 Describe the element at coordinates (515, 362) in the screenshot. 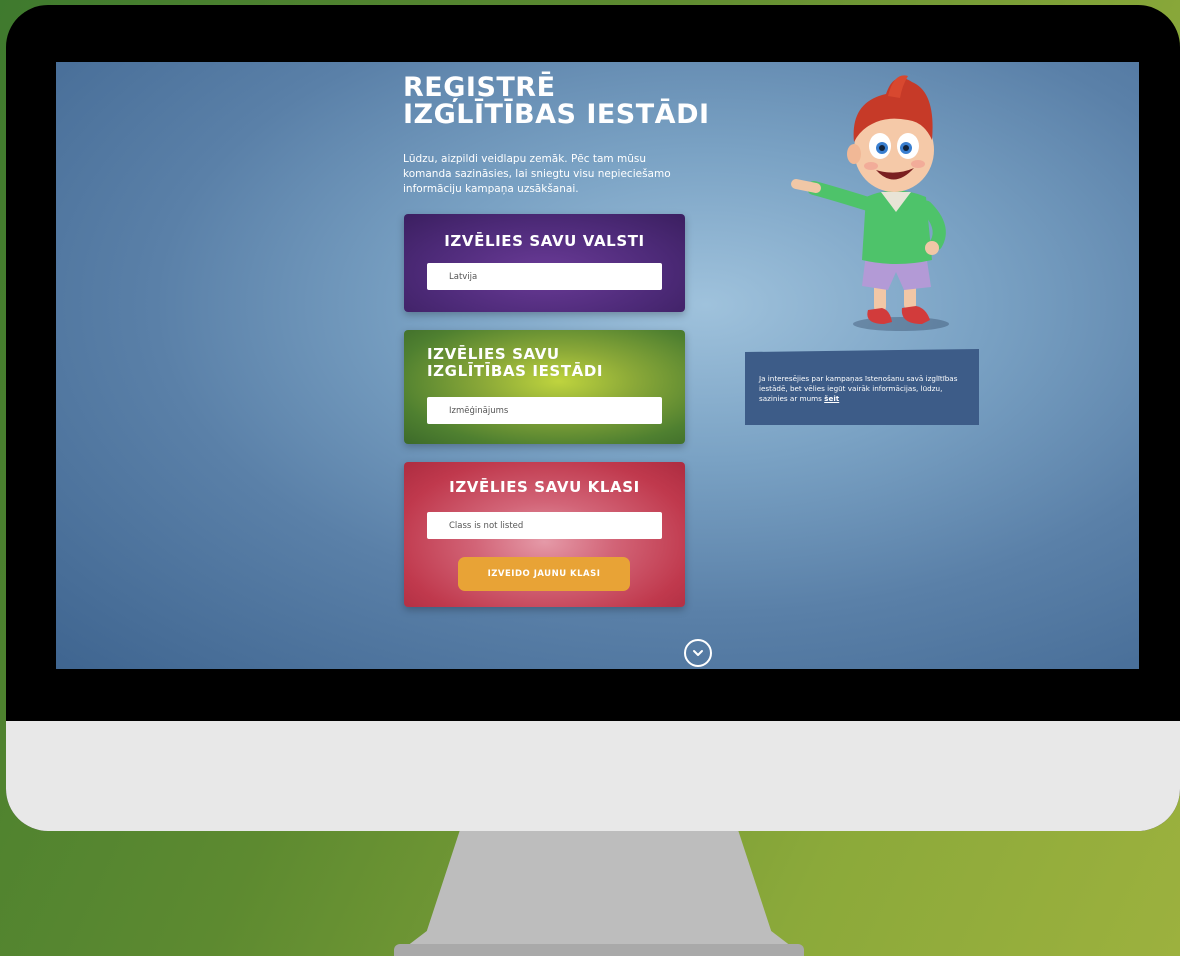

I see `school-card-title: IZVĒLIES SAVU IZGLĪTĪBAS IESTĀDI` at that location.